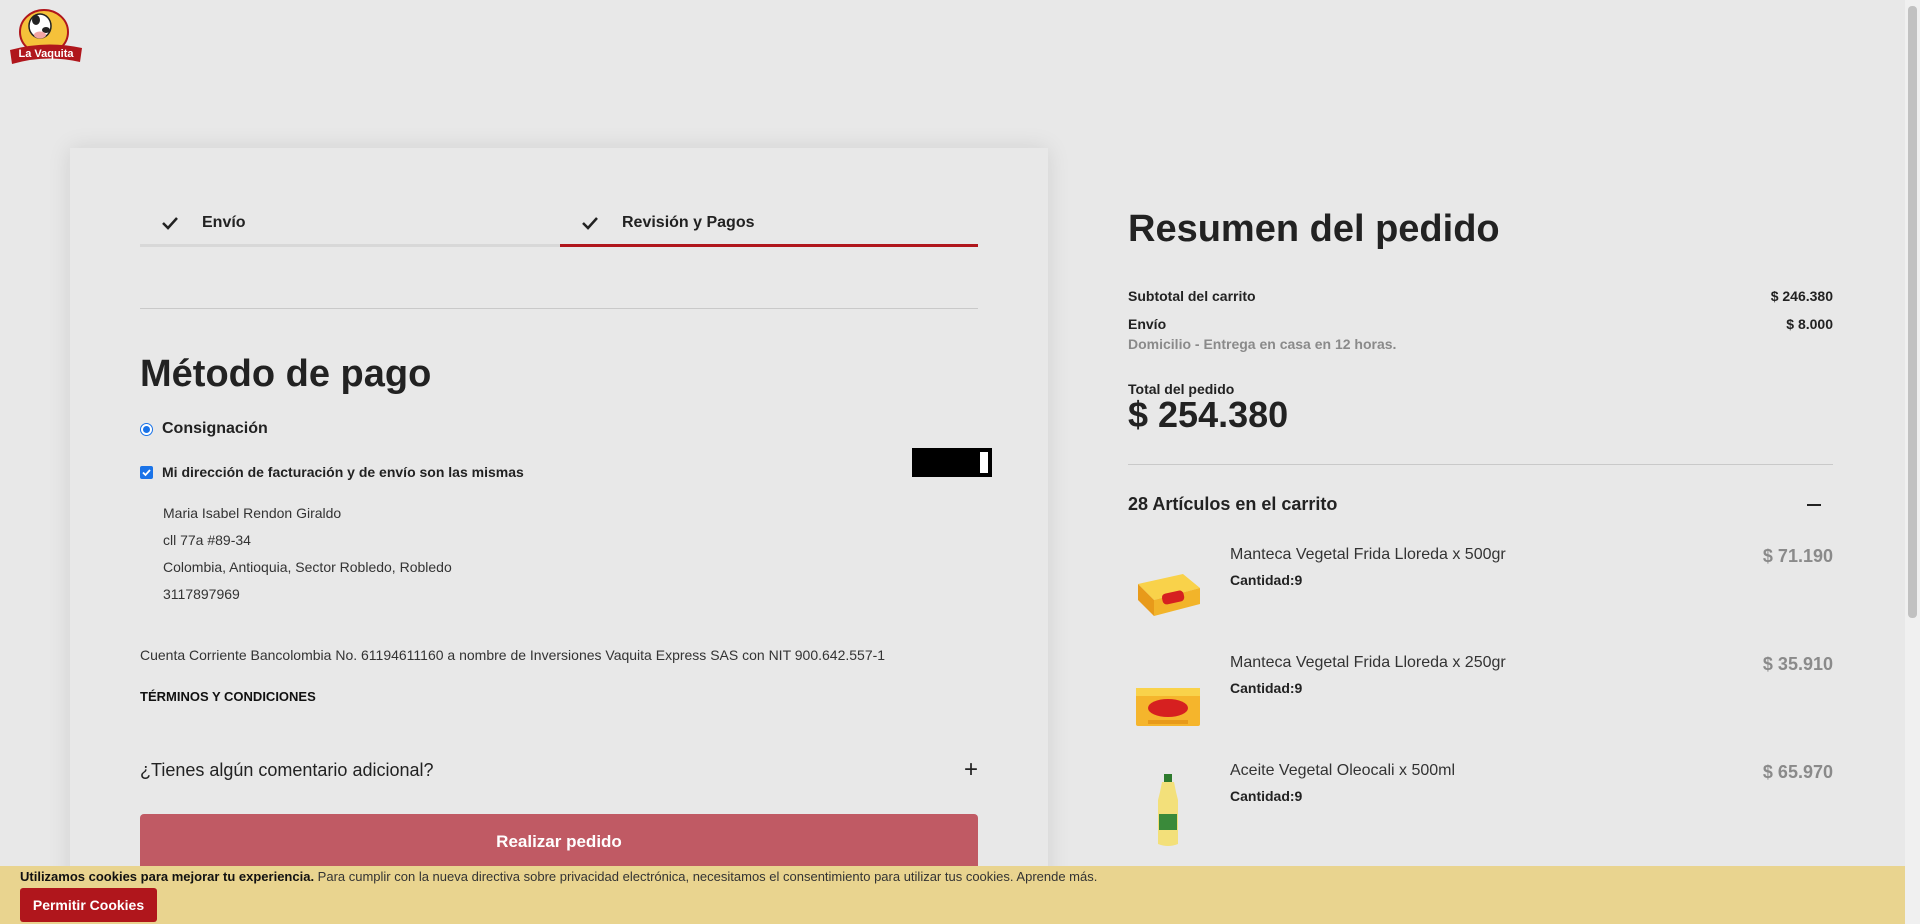  What do you see at coordinates (1797, 664) in the screenshot?
I see `product-price: $ 35.910` at bounding box center [1797, 664].